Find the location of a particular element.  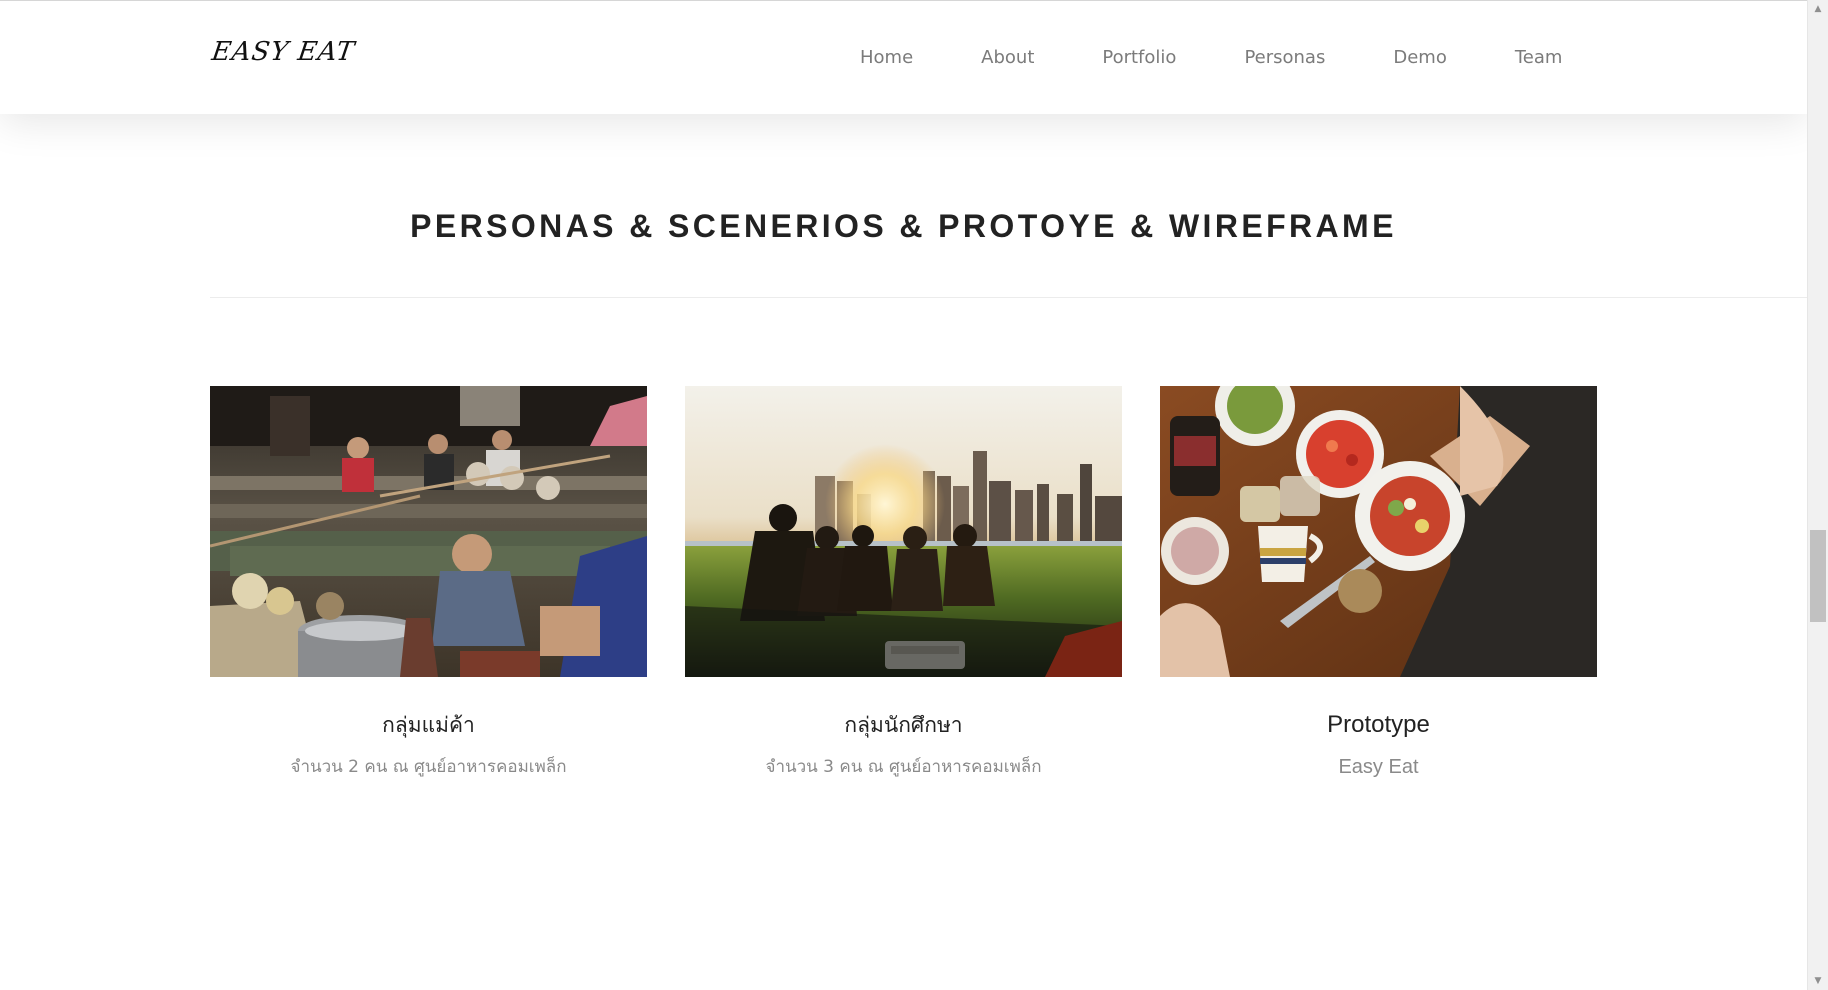

brand-logo: EASY EAT is located at coordinates (283, 52).